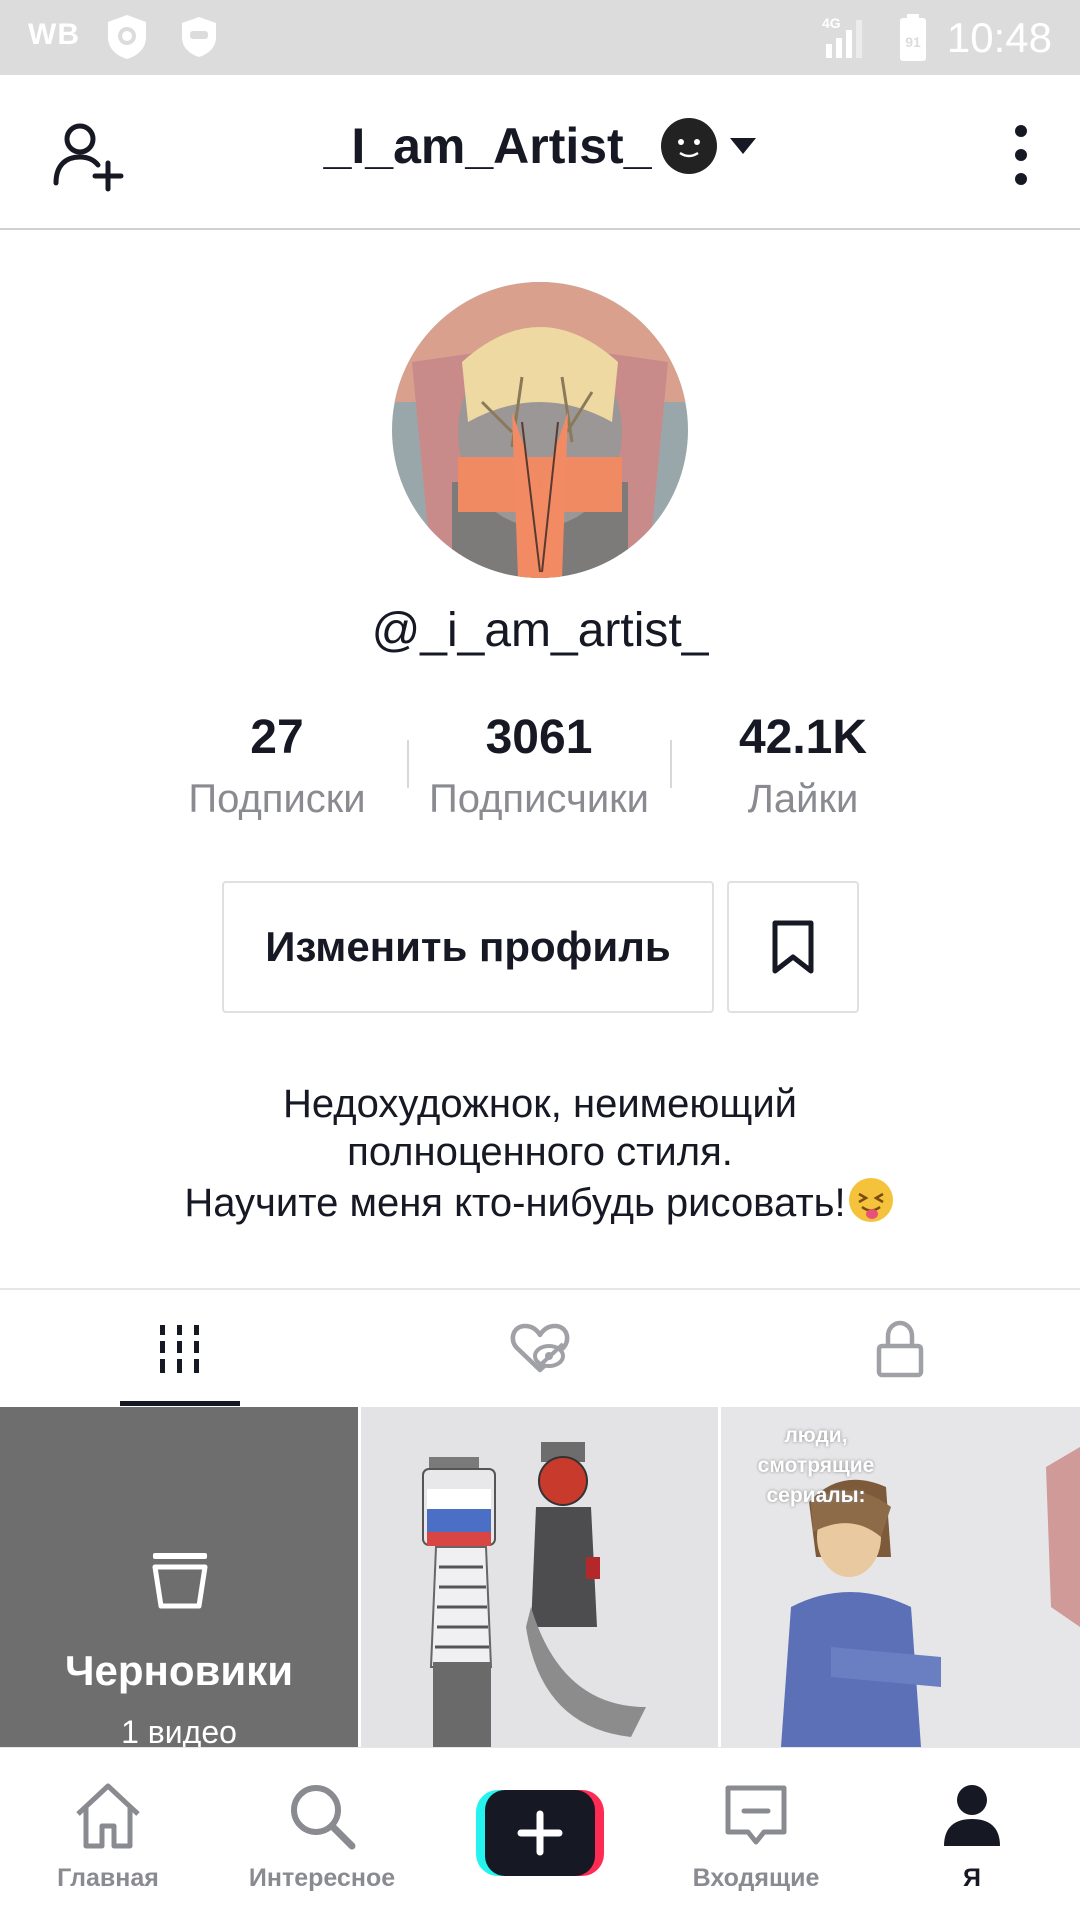 This screenshot has width=1080, height=1920. Describe the element at coordinates (277, 766) in the screenshot. I see `following-stat: 27 Подписки` at that location.